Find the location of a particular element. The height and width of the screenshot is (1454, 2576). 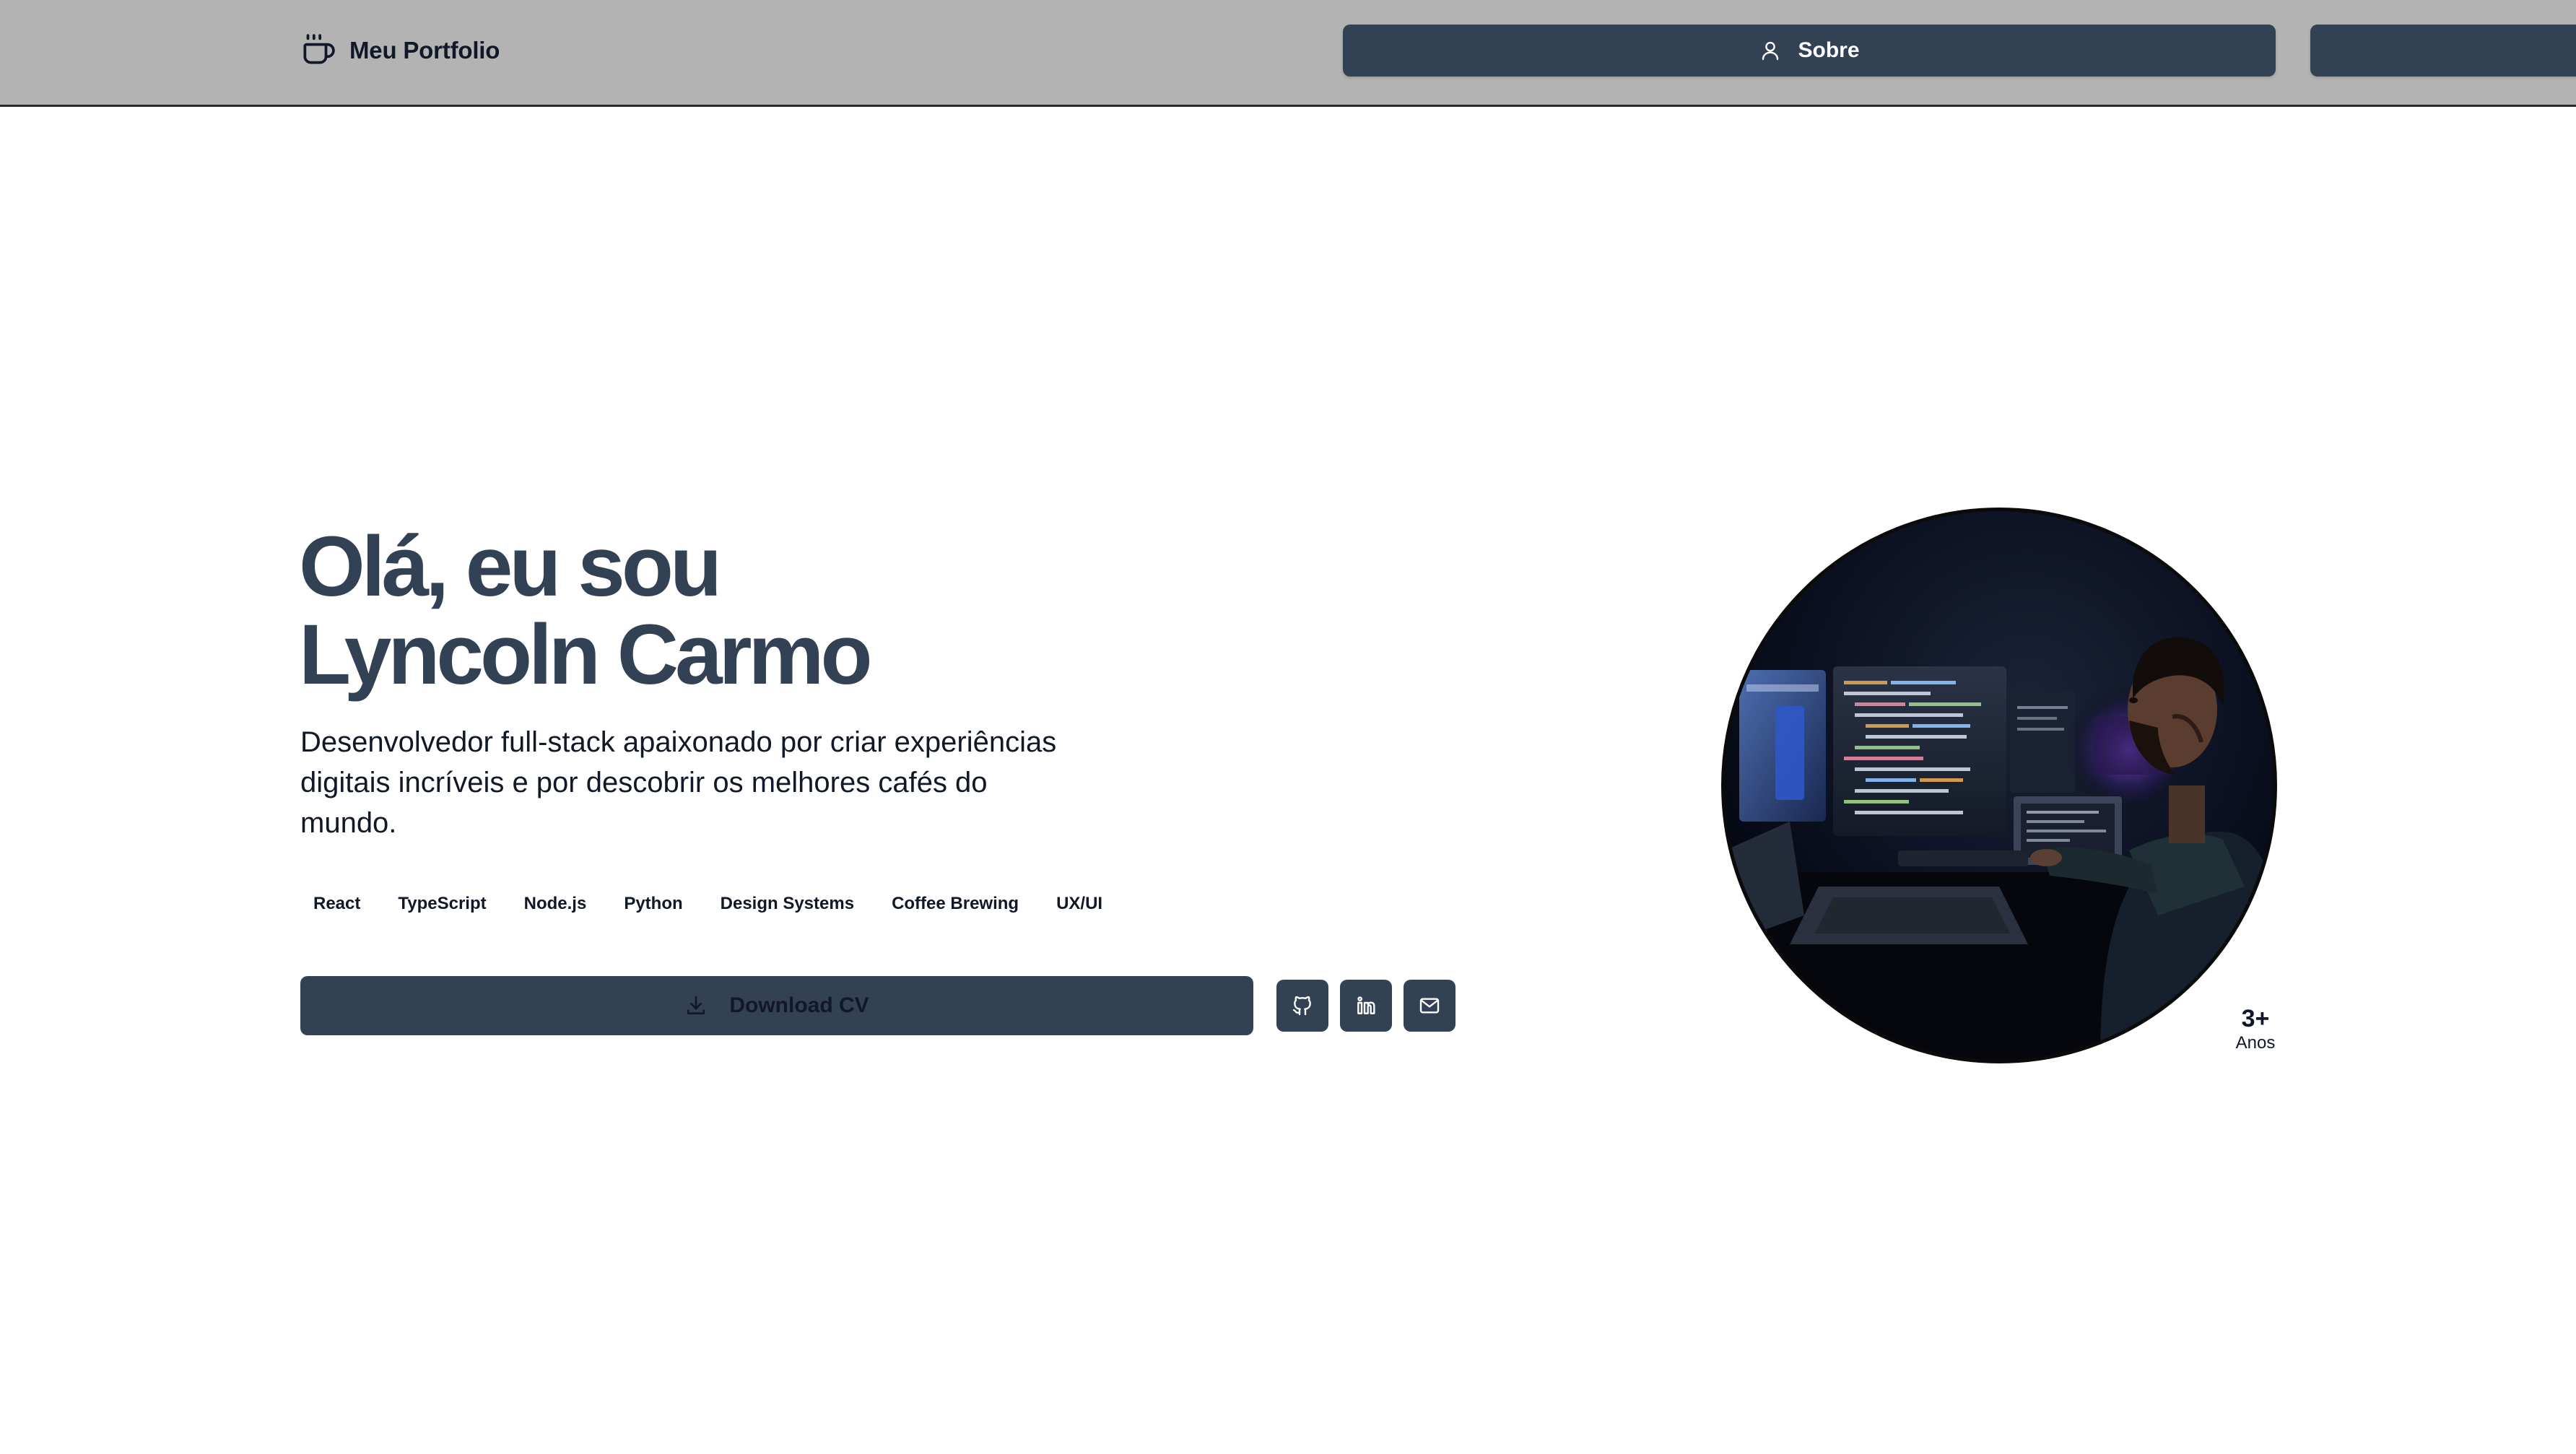

skill-tag: UX/UI is located at coordinates (1079, 904).